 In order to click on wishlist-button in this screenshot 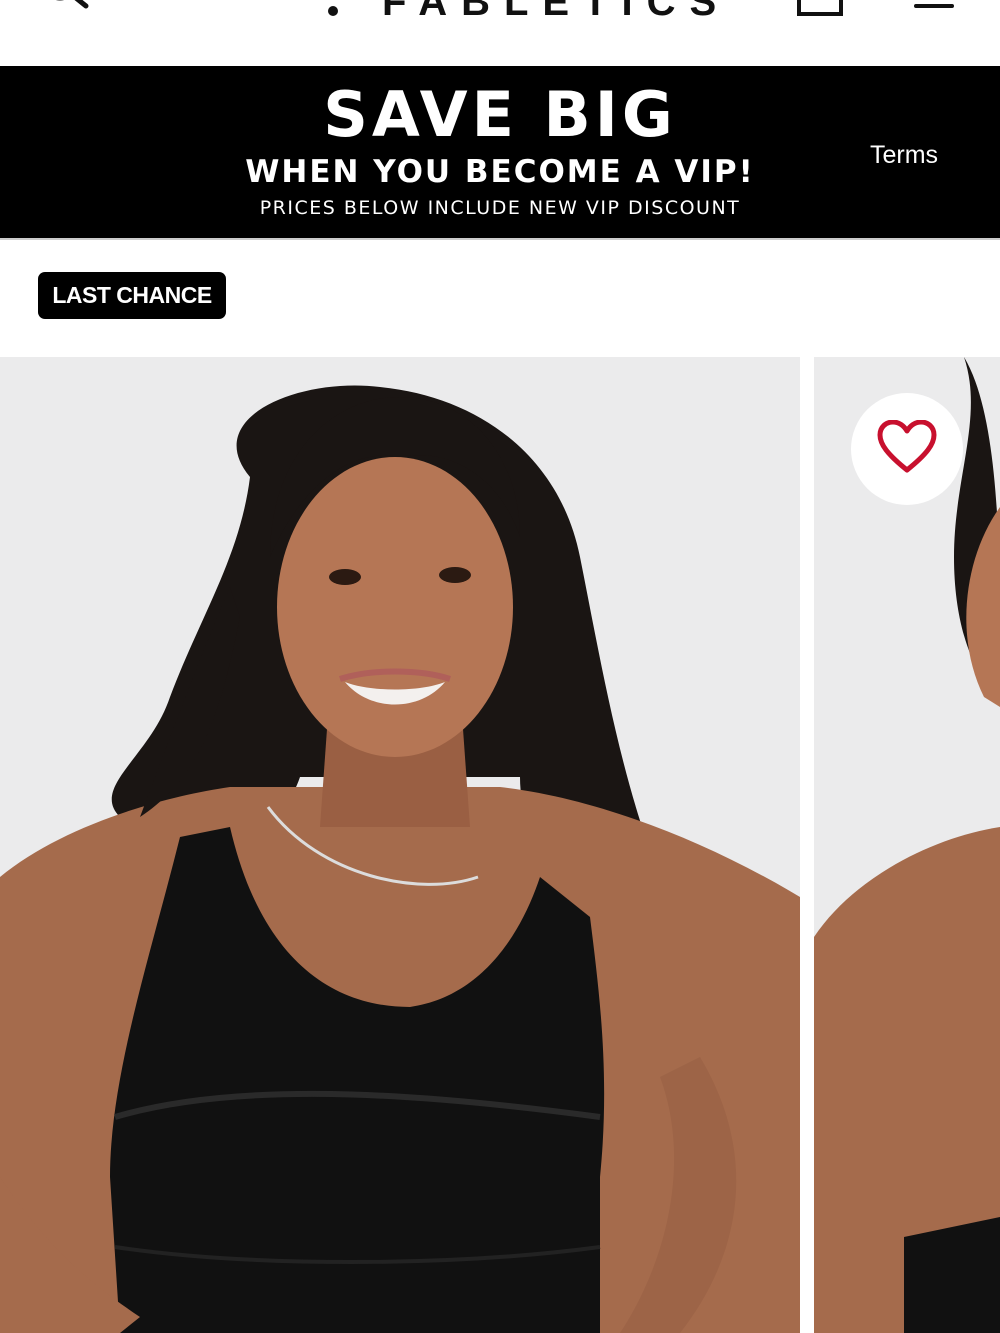, I will do `click(907, 449)`.